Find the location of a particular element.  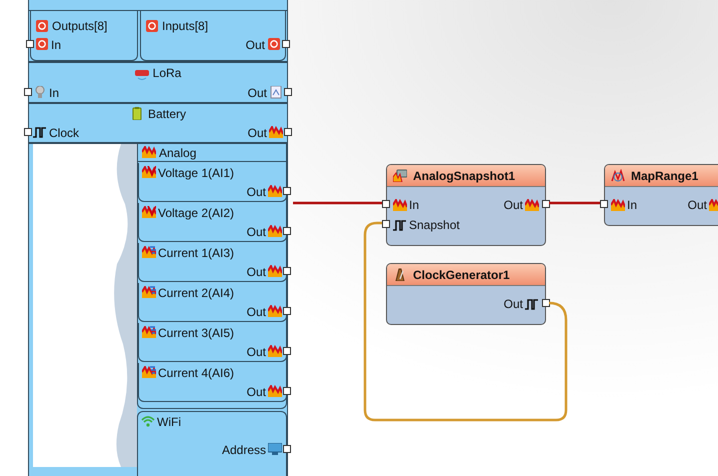

chart-icon is located at coordinates (618, 175).